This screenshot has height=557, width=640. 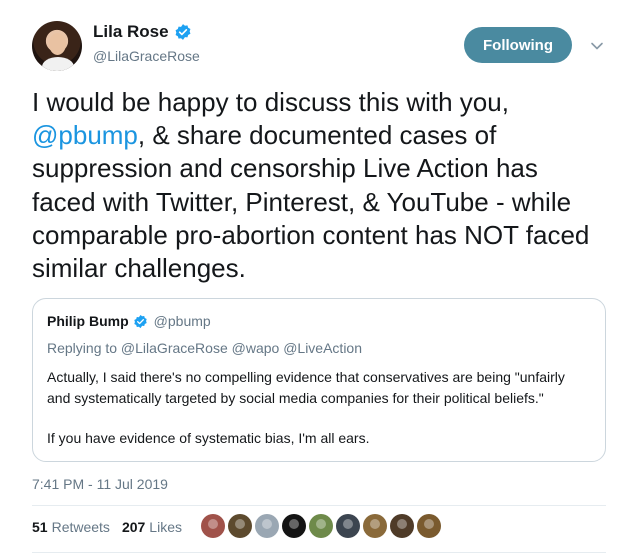 What do you see at coordinates (146, 43) in the screenshot?
I see `author-block: Lila Rose @LilaGraceRose` at bounding box center [146, 43].